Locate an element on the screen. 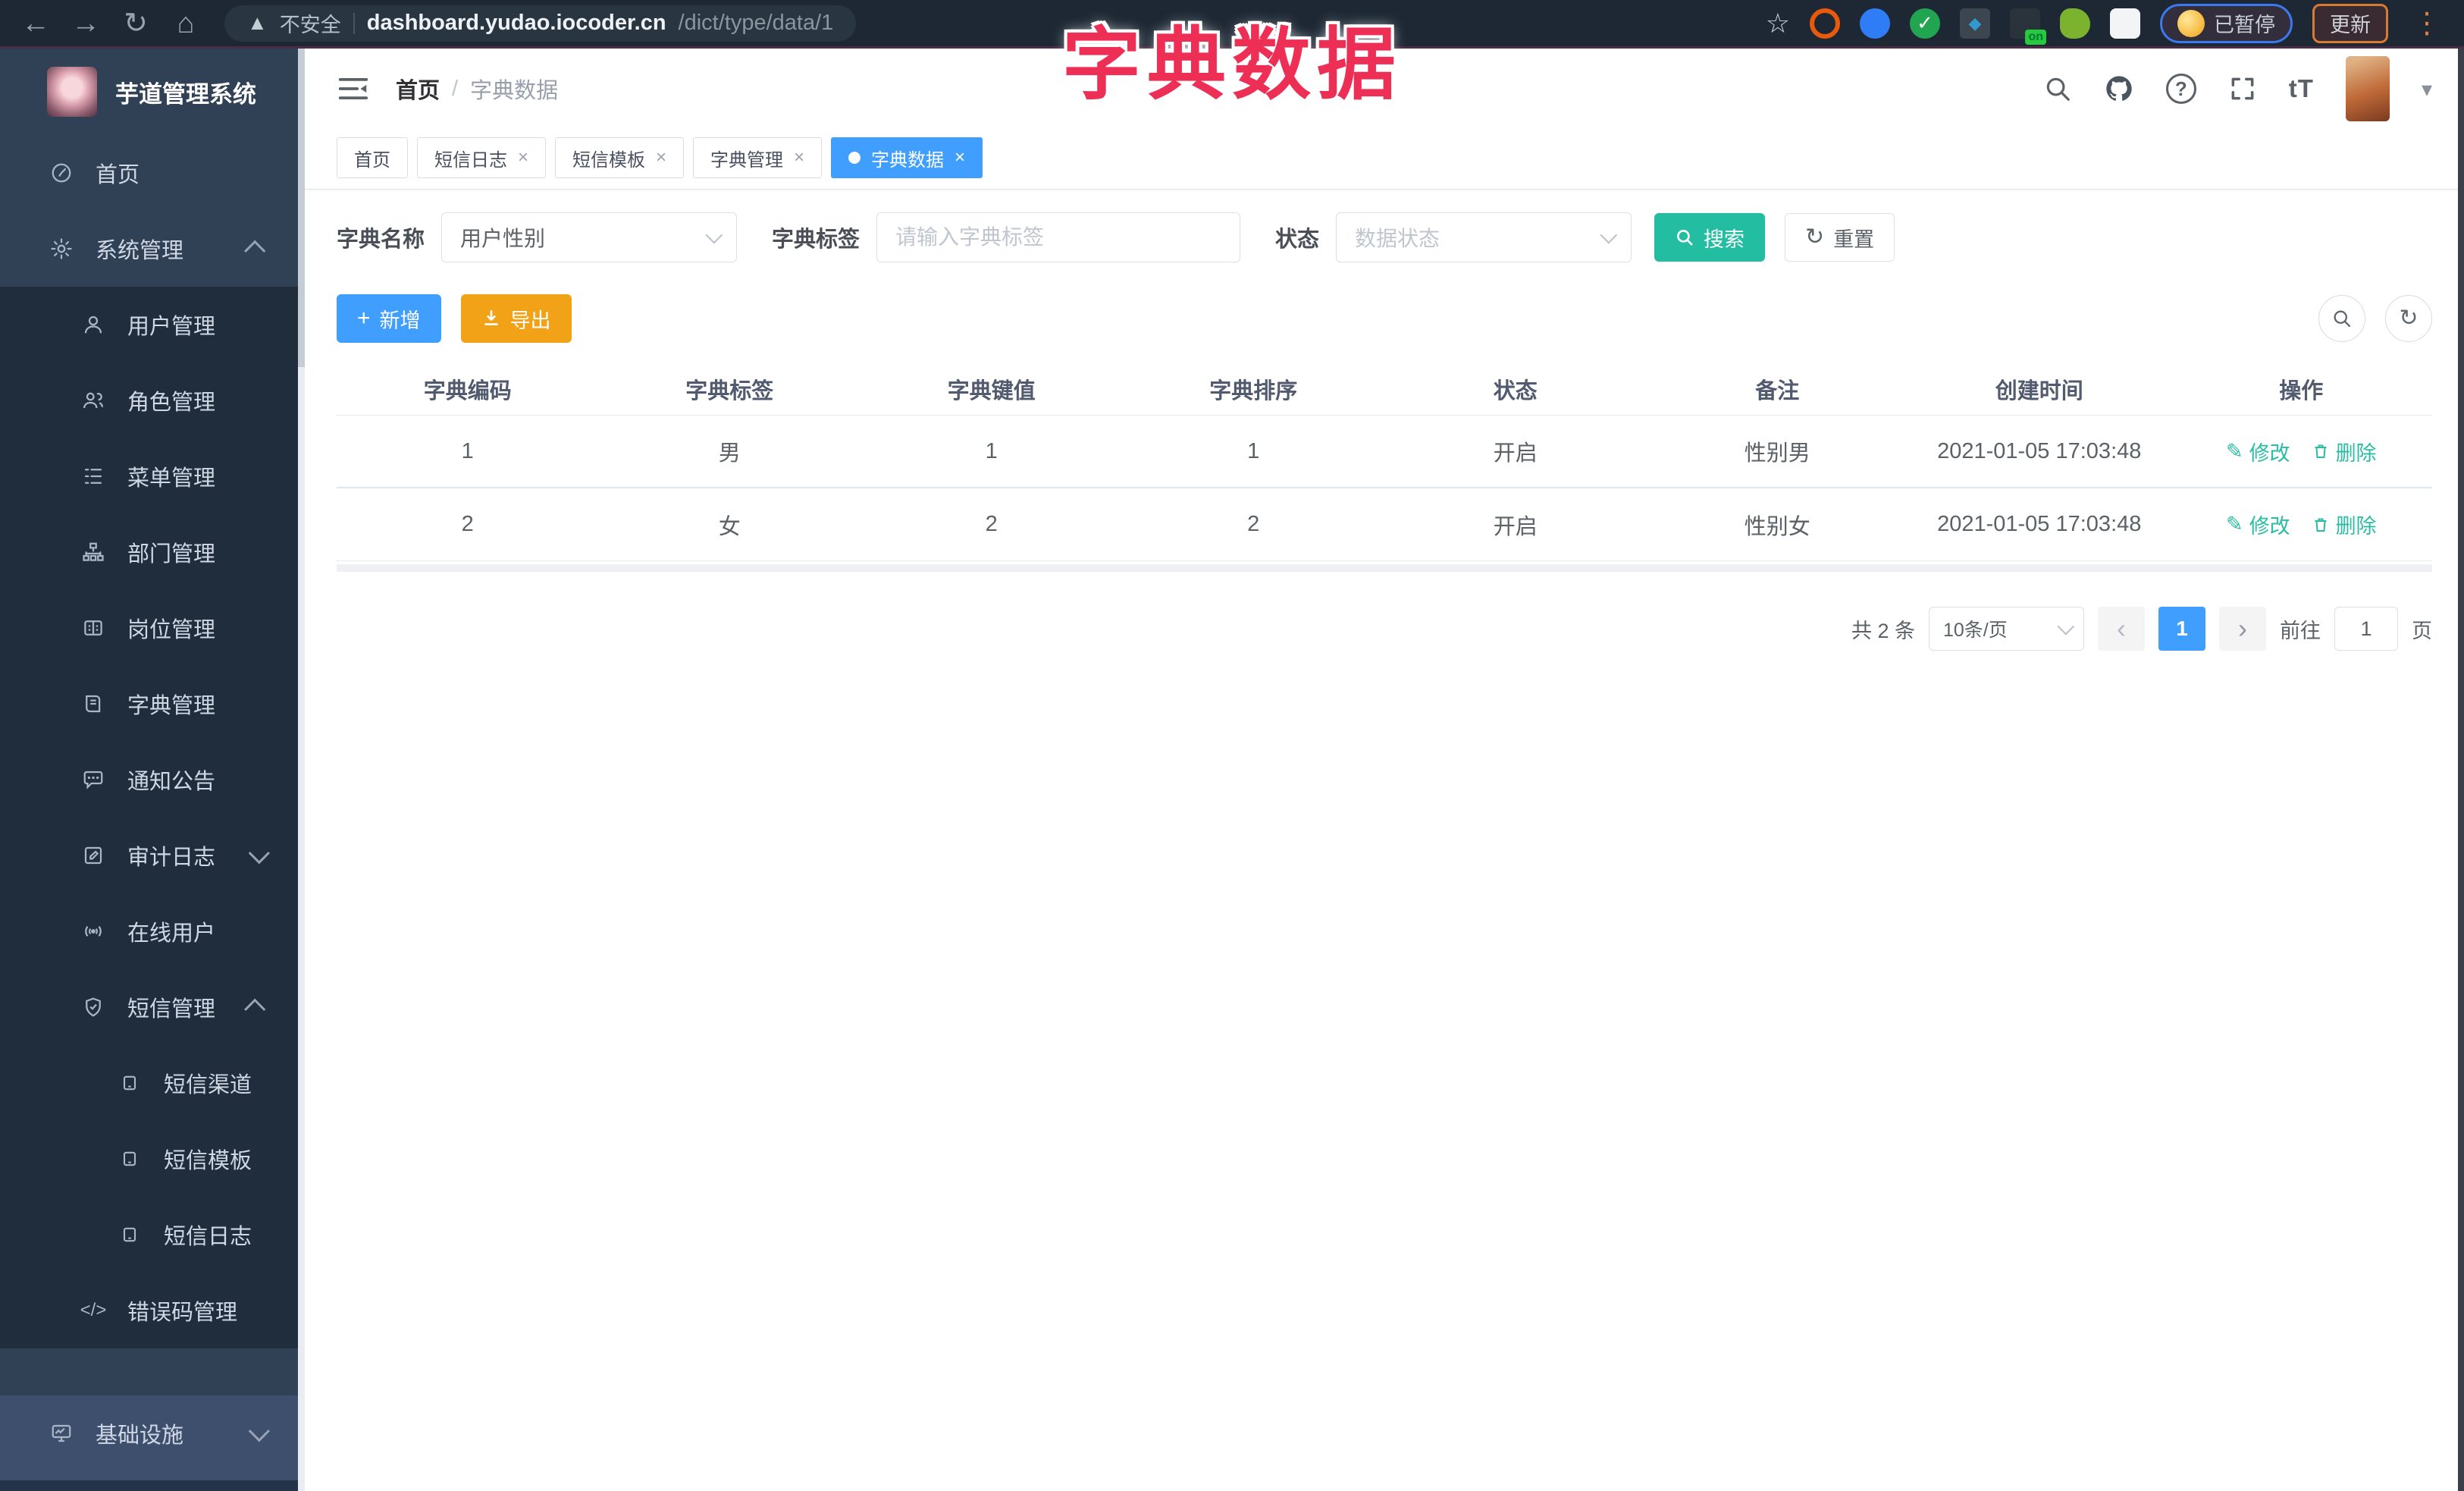 This screenshot has height=1491, width=2464. status-select: 数据状态 is located at coordinates (1484, 237).